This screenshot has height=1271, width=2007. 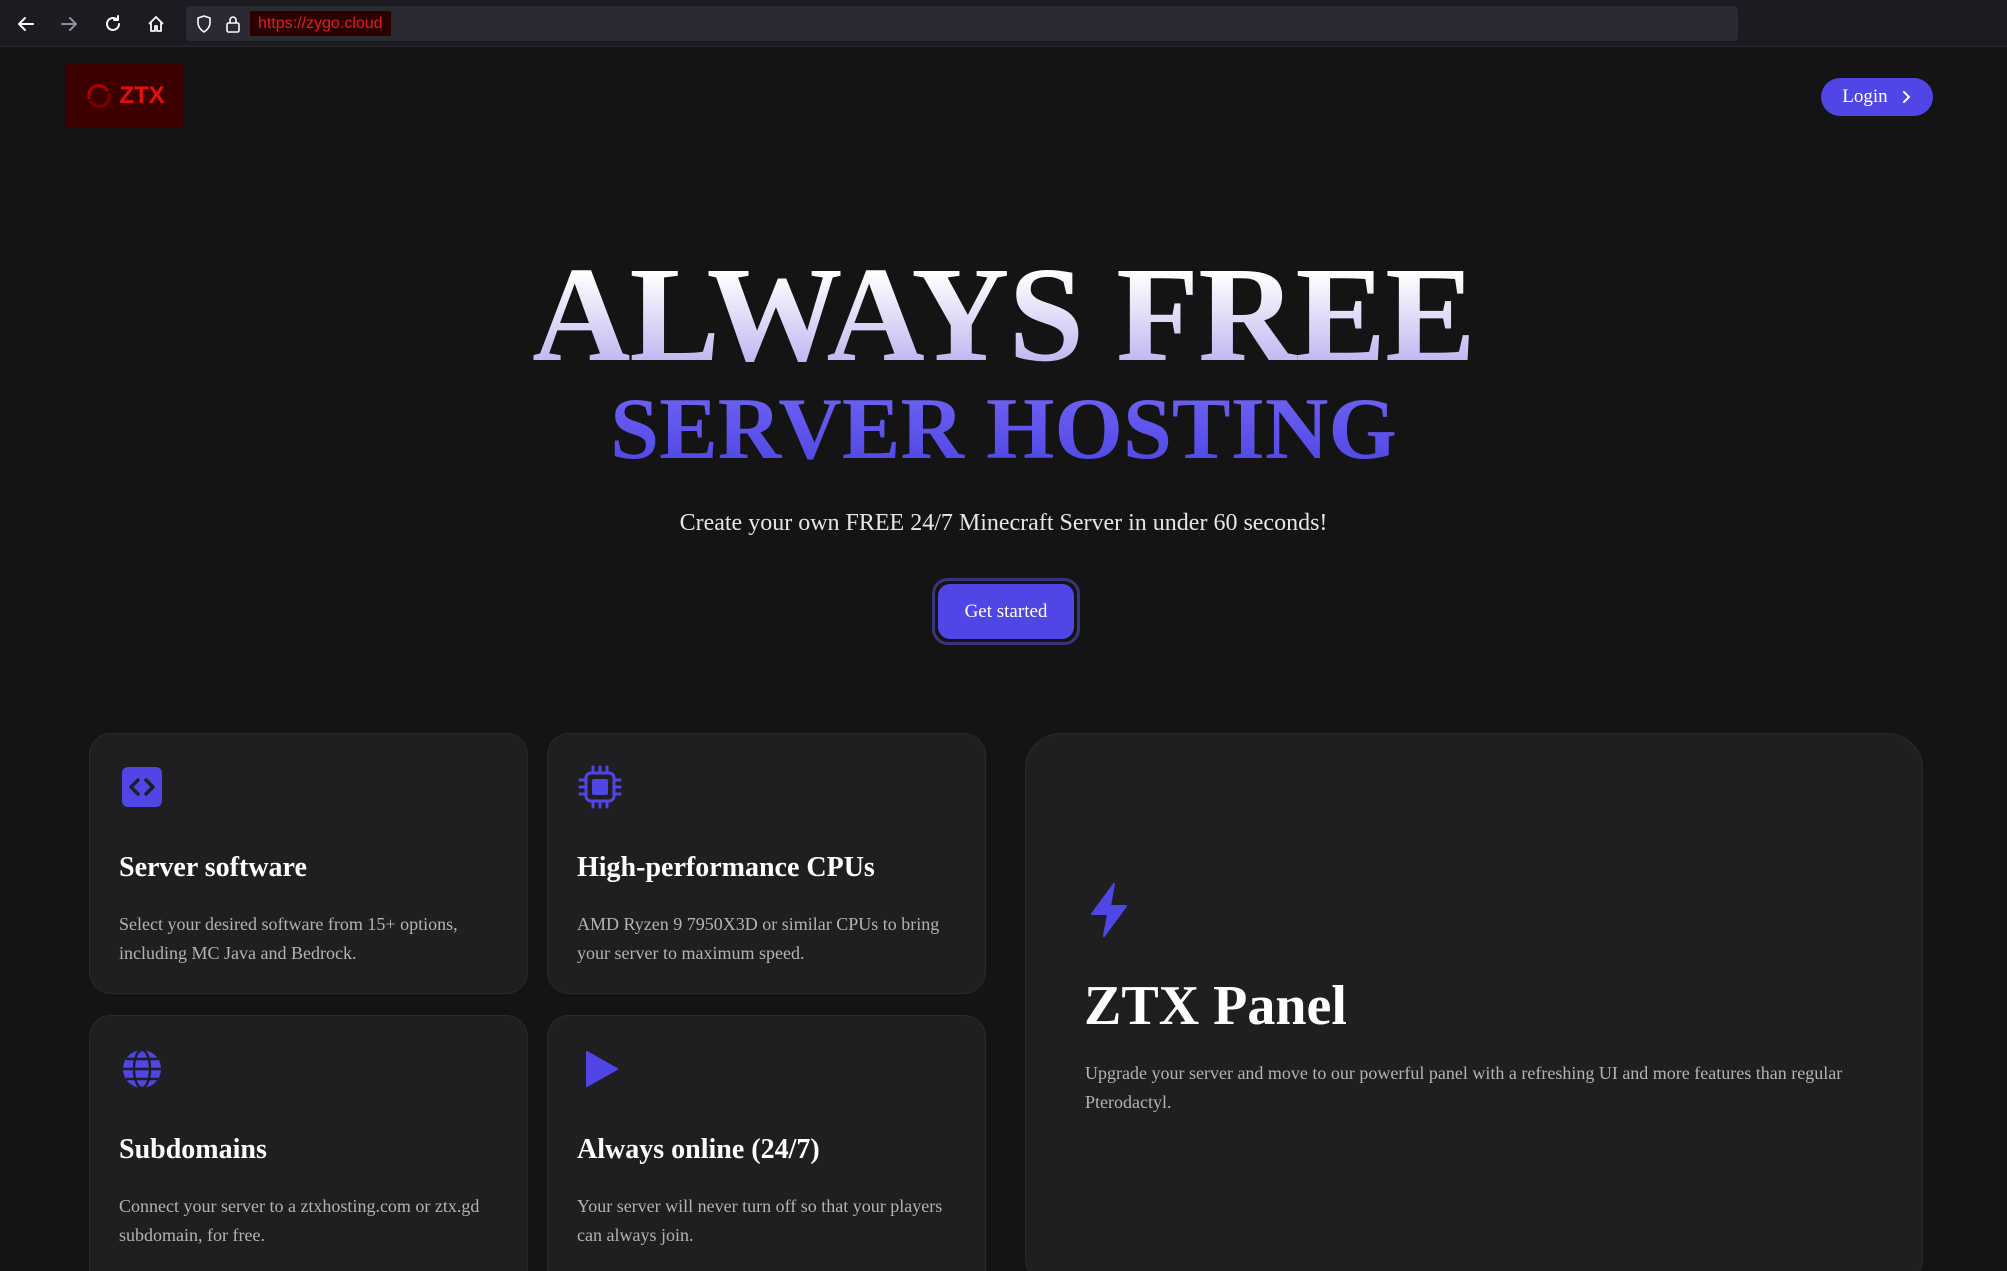 What do you see at coordinates (142, 787) in the screenshot?
I see `code-icon` at bounding box center [142, 787].